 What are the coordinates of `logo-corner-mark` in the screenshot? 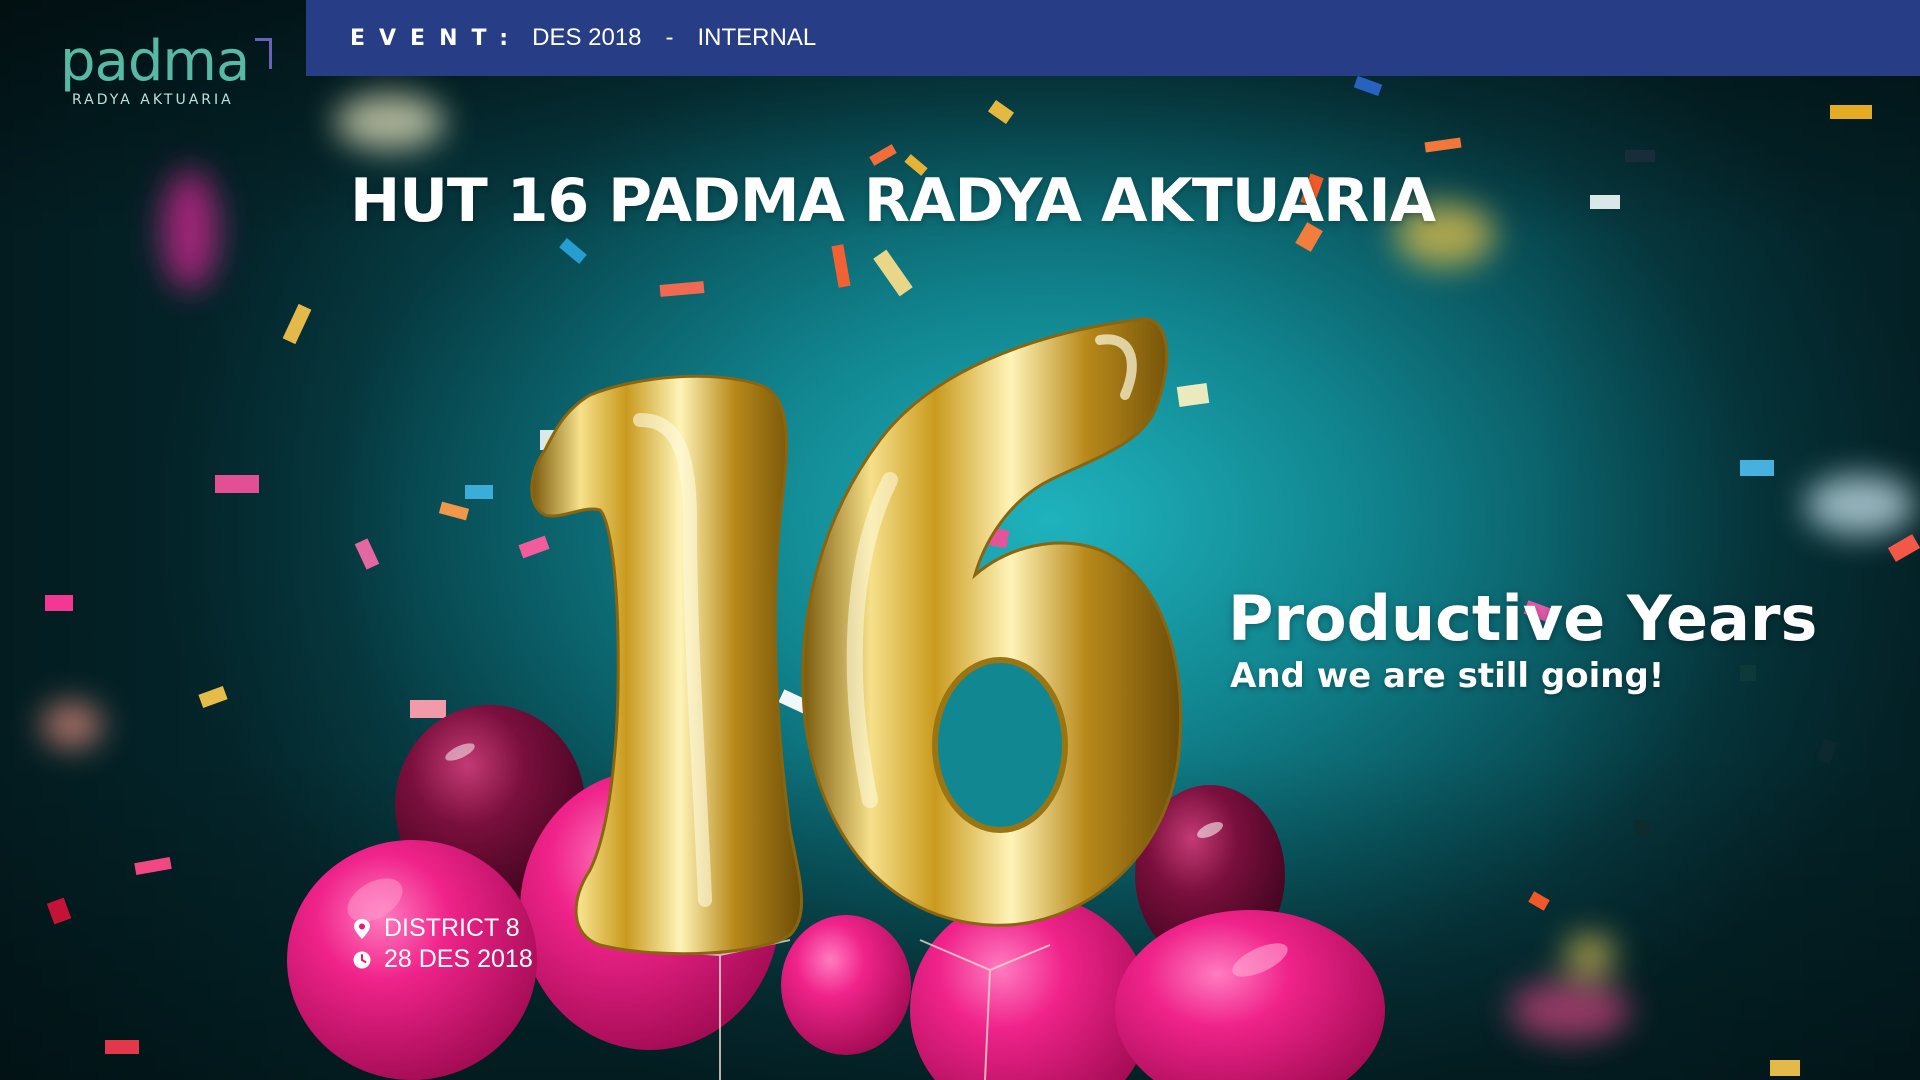 It's located at (263, 53).